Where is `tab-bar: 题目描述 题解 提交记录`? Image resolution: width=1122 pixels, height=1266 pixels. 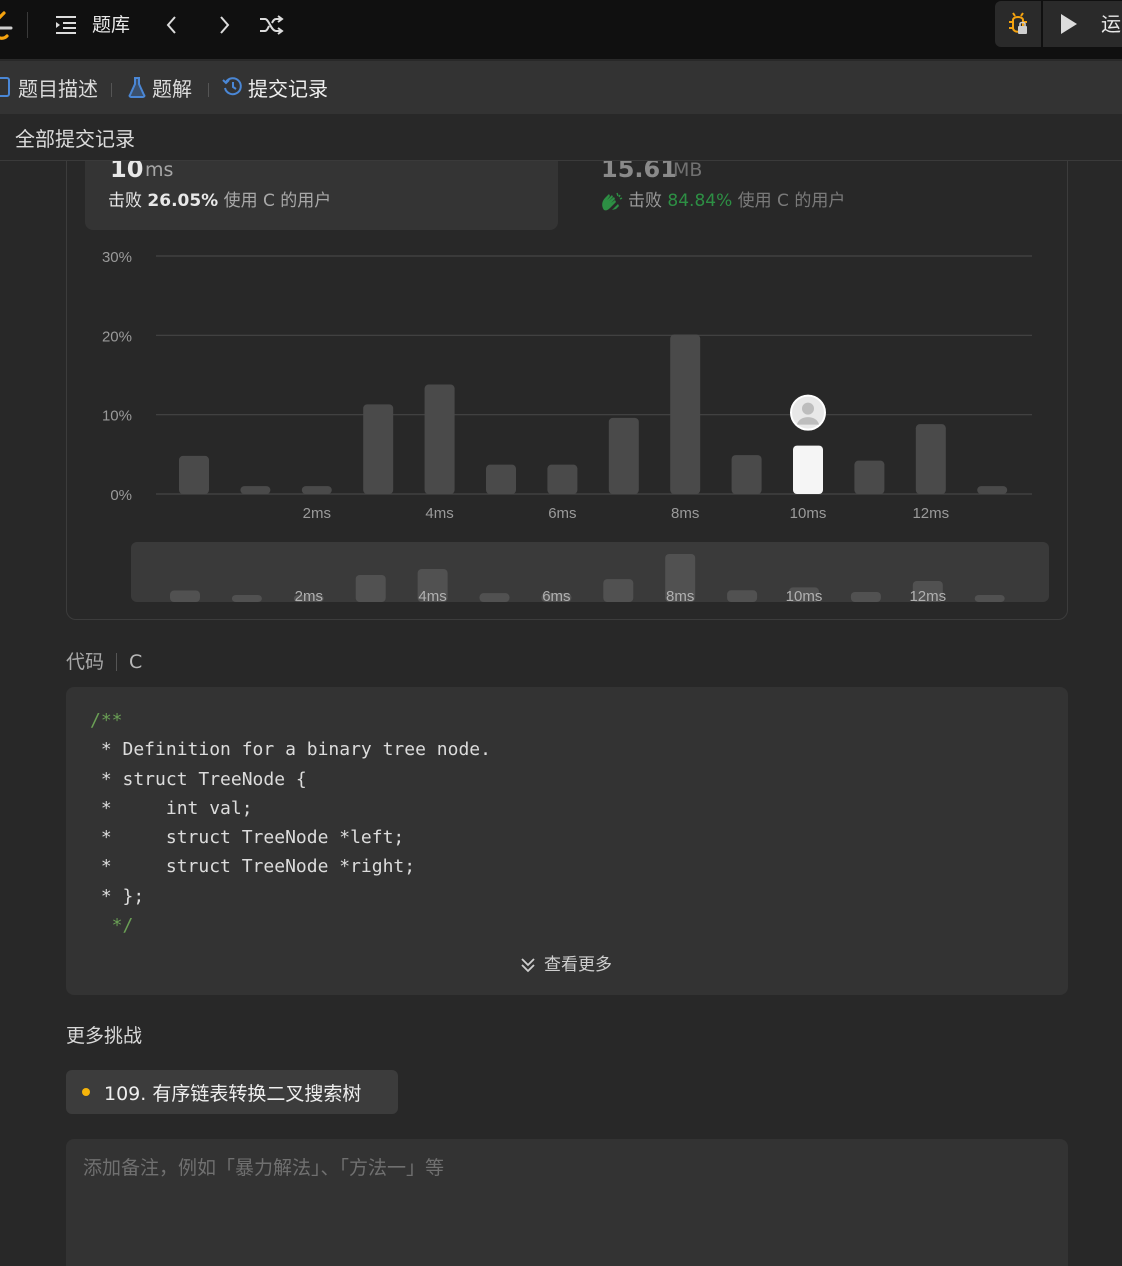
tab-bar: 题目描述 题解 提交记录 is located at coordinates (561, 87).